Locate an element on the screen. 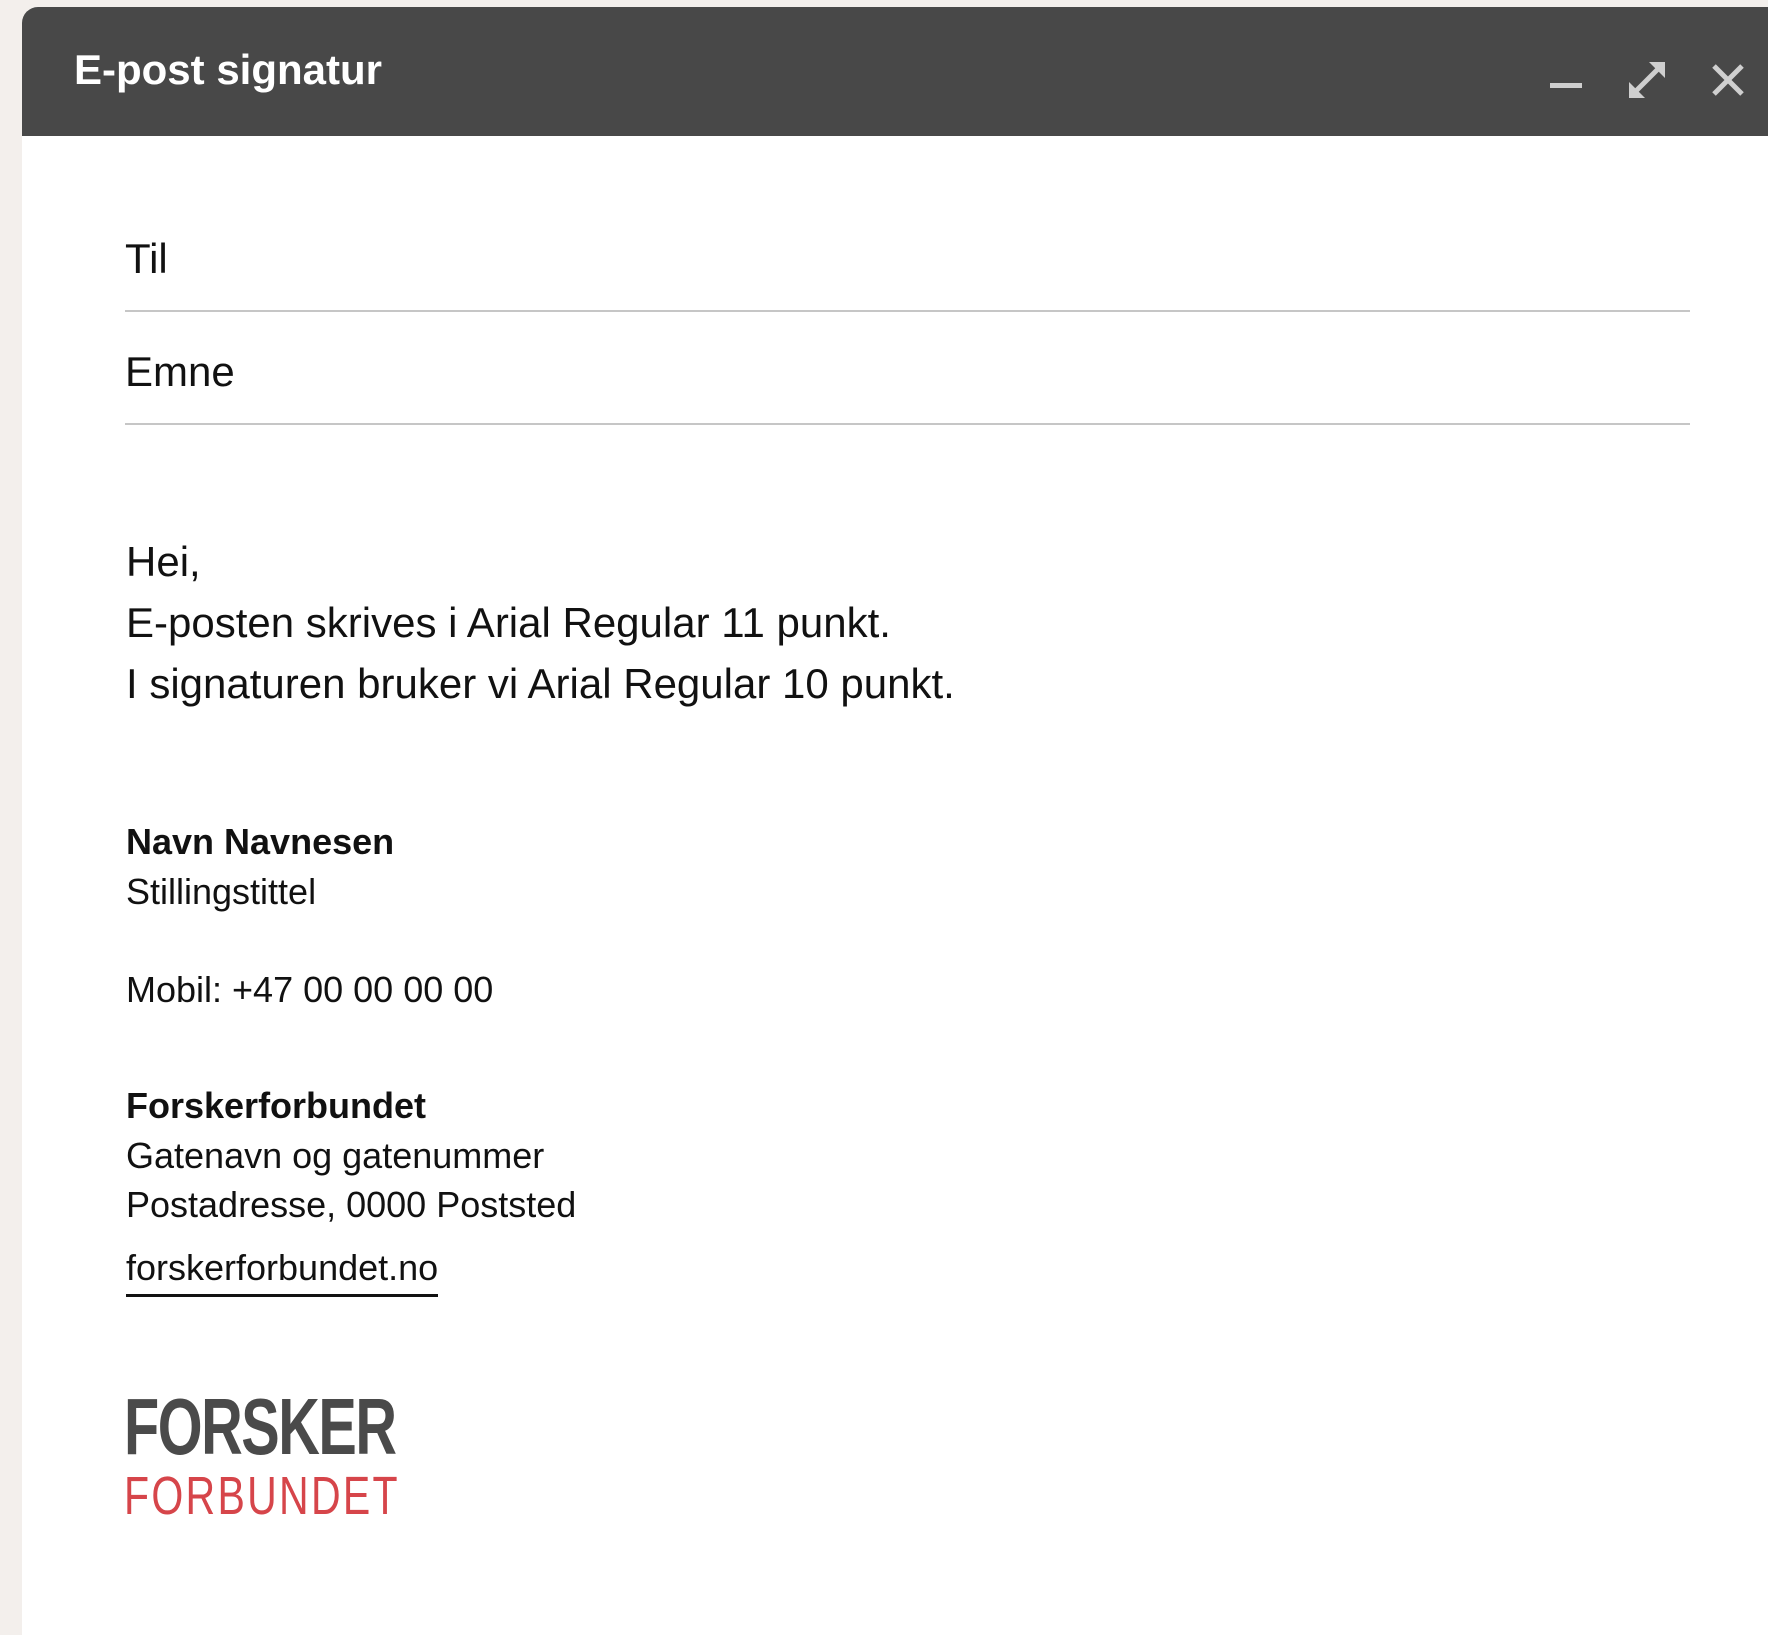 This screenshot has width=1768, height=1635. subject-label: Emne is located at coordinates (180, 371).